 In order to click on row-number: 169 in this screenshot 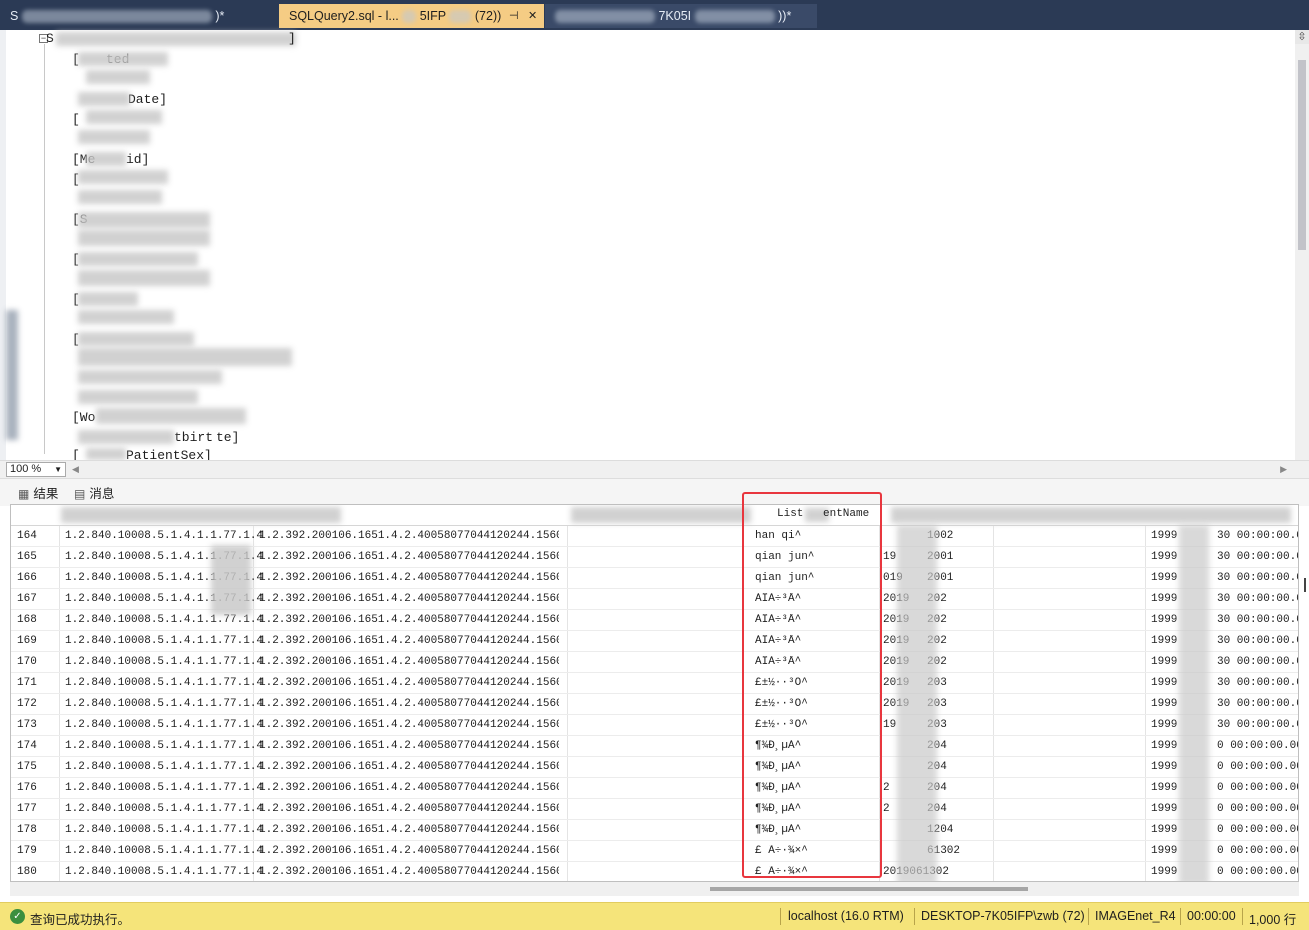, I will do `click(27, 641)`.